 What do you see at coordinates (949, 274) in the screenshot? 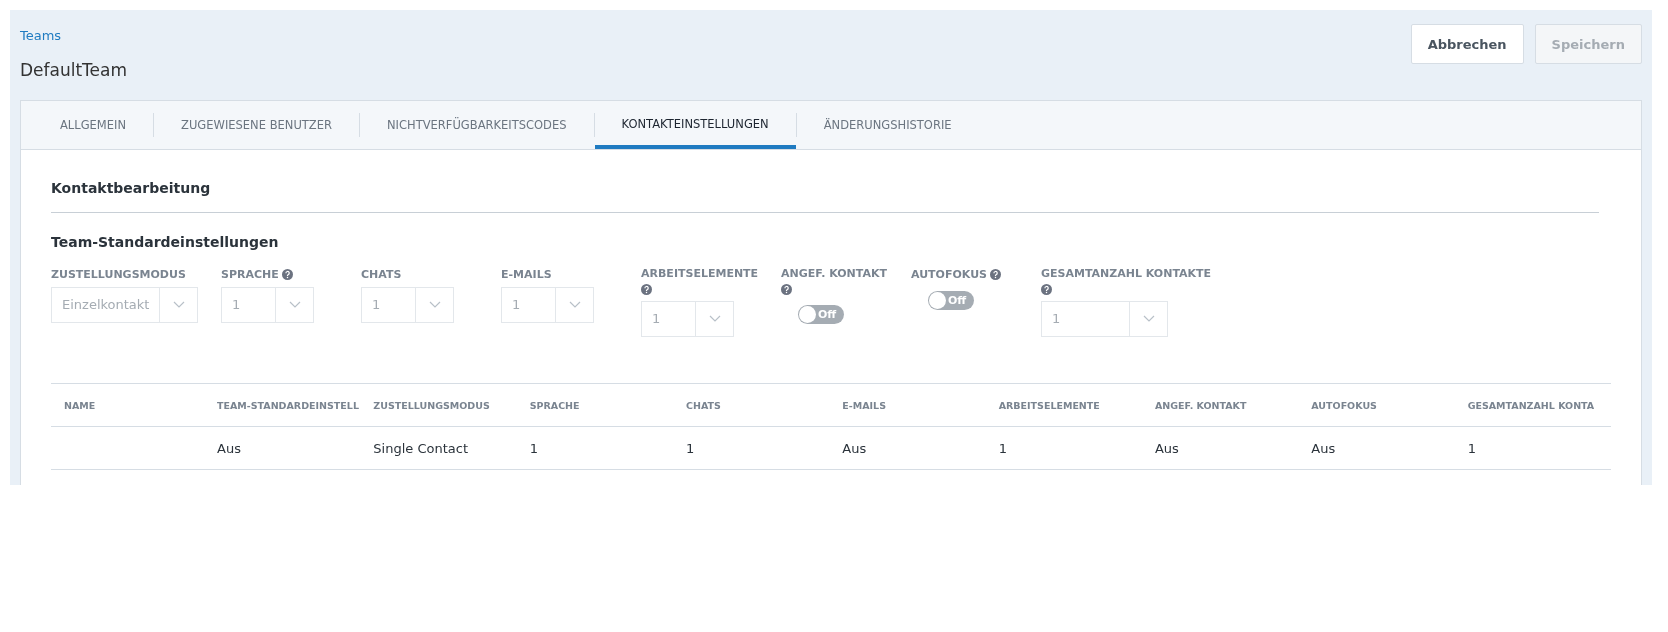
I see `field-label: AUTOFOKUS` at bounding box center [949, 274].